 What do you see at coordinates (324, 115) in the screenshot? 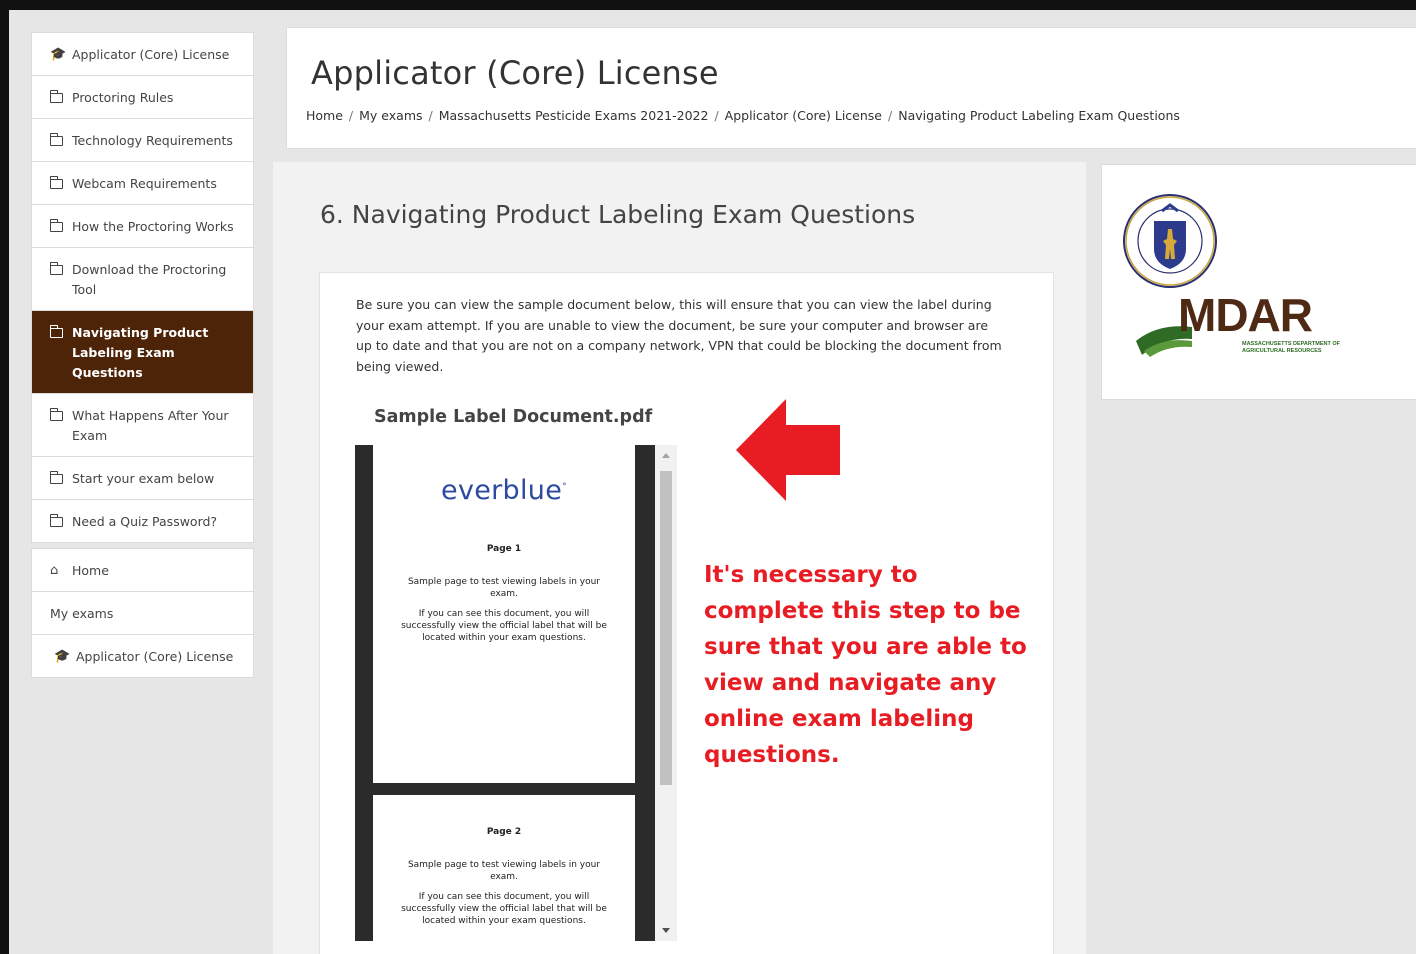
I see `breadcrumb-home: Home` at bounding box center [324, 115].